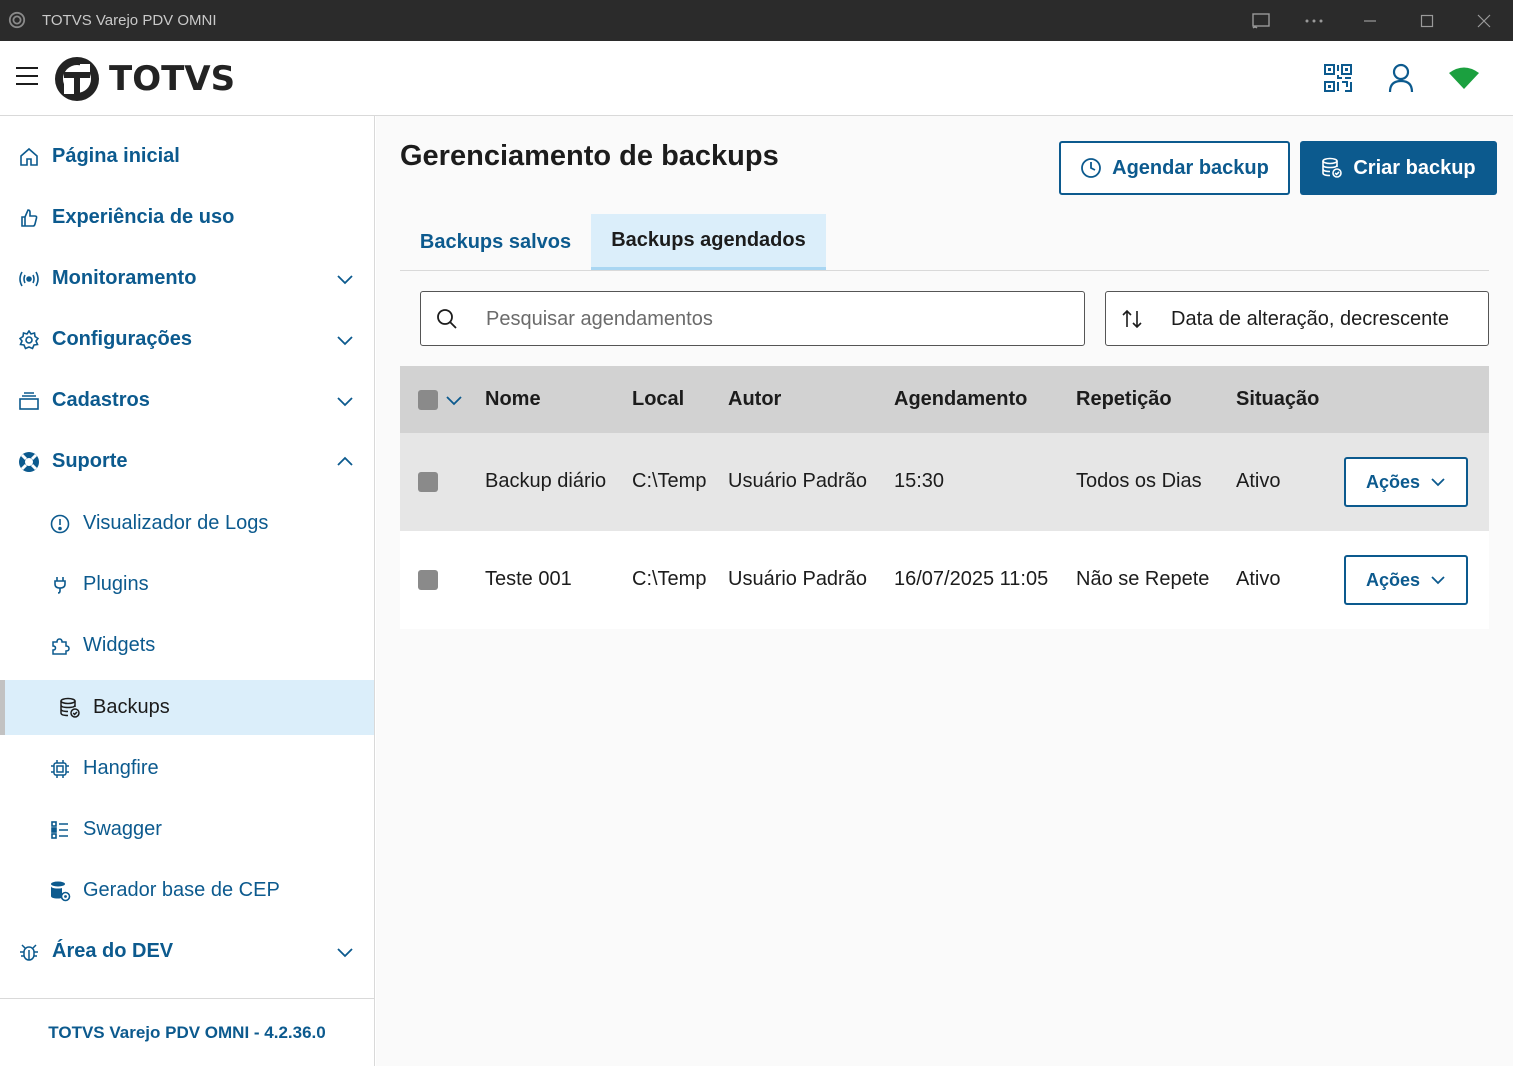 The height and width of the screenshot is (1066, 1513). I want to click on sidebar-item-label: Configurações, so click(122, 339).